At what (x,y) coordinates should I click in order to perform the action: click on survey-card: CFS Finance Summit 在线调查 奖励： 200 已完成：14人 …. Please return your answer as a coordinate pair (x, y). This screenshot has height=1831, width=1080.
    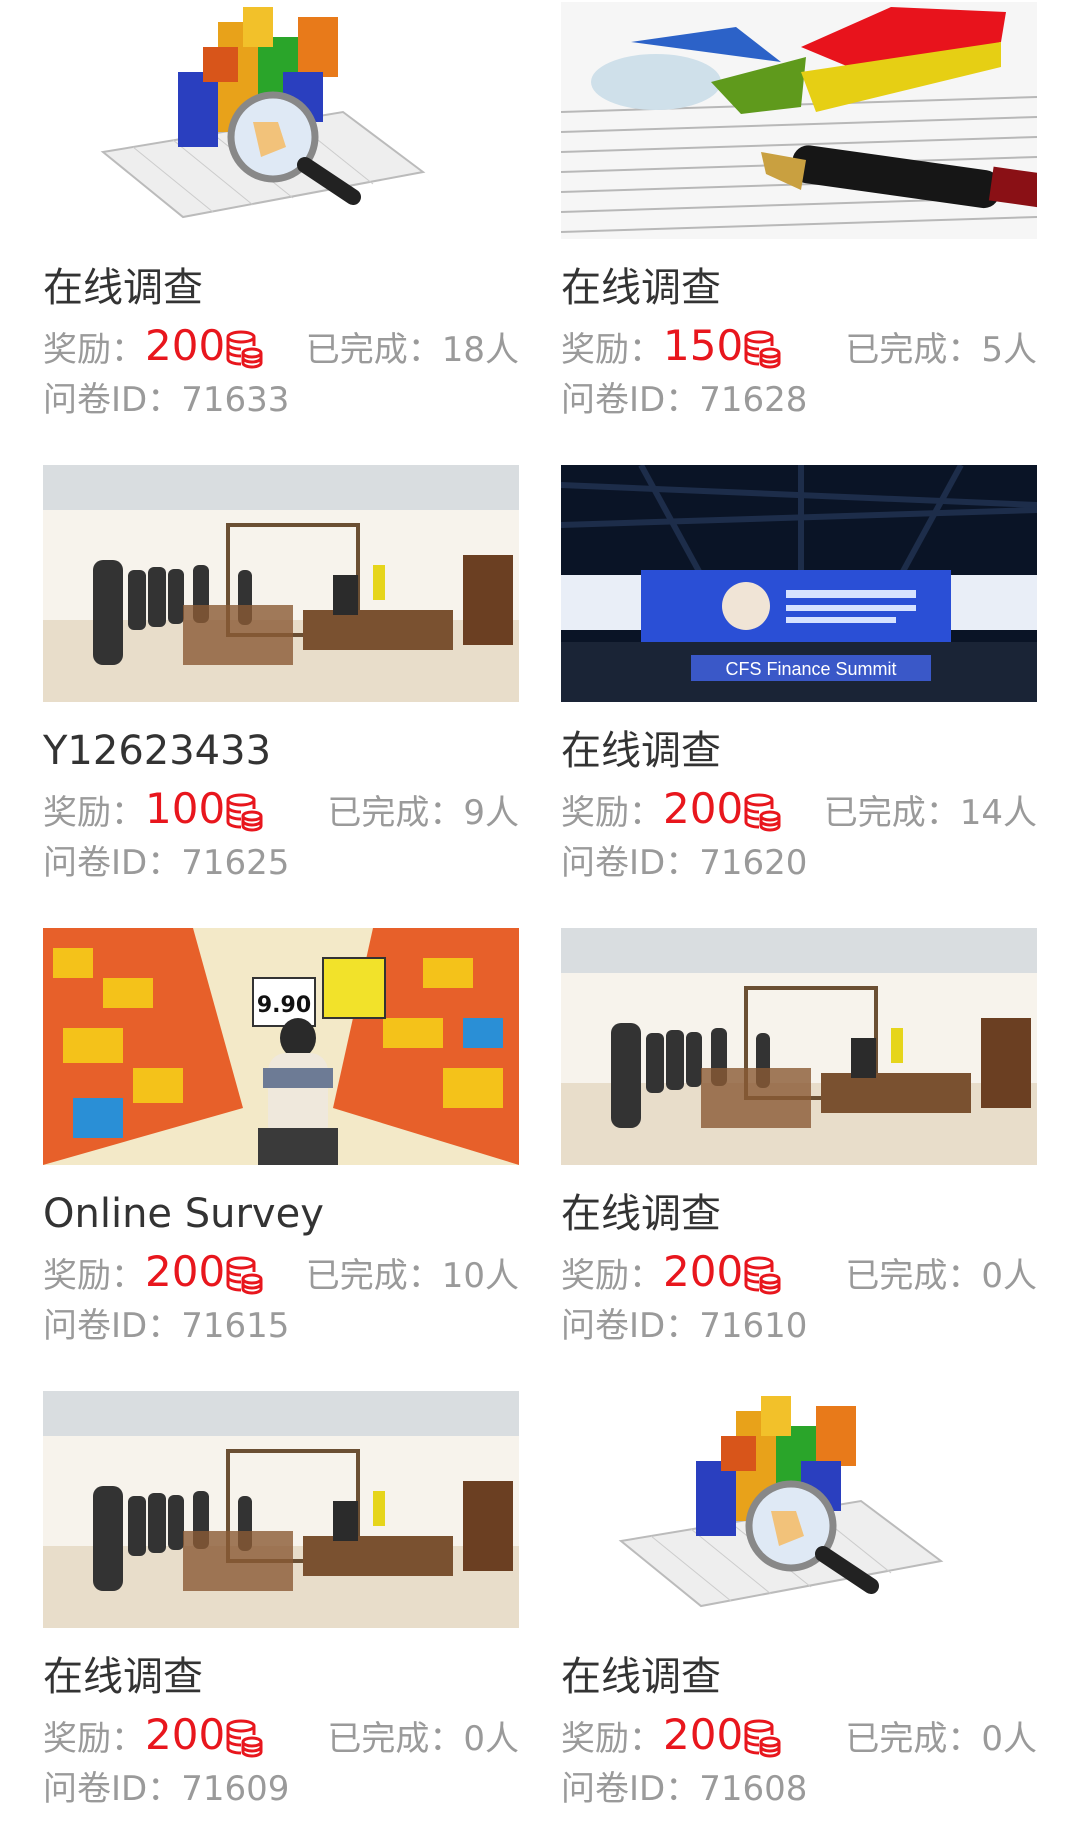
    Looking at the image, I should click on (799, 674).